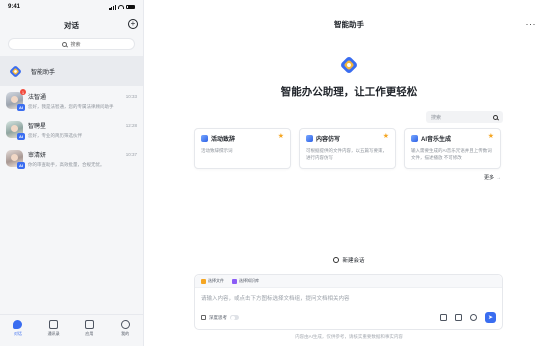  What do you see at coordinates (131, 125) in the screenshot?
I see `chat-time: 12:28` at bounding box center [131, 125].